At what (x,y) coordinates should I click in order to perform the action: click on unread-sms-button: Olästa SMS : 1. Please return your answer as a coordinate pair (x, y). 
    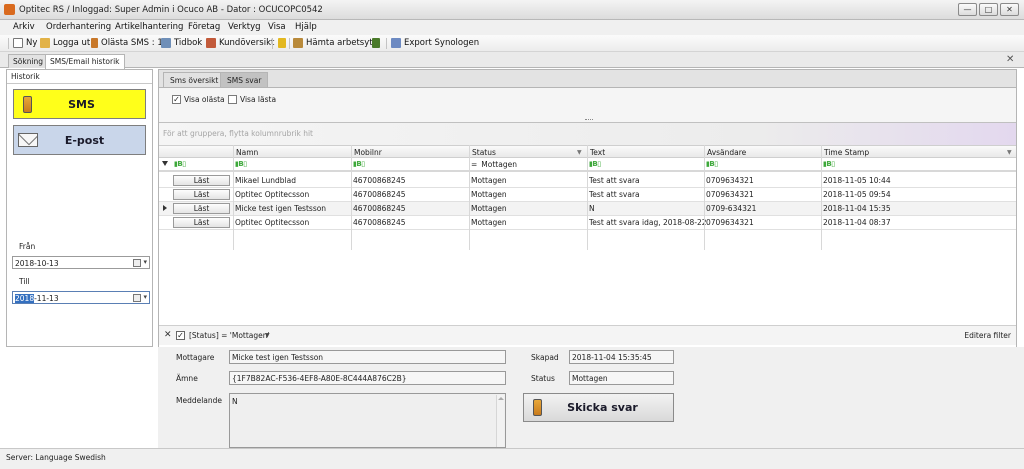
    Looking at the image, I should click on (127, 43).